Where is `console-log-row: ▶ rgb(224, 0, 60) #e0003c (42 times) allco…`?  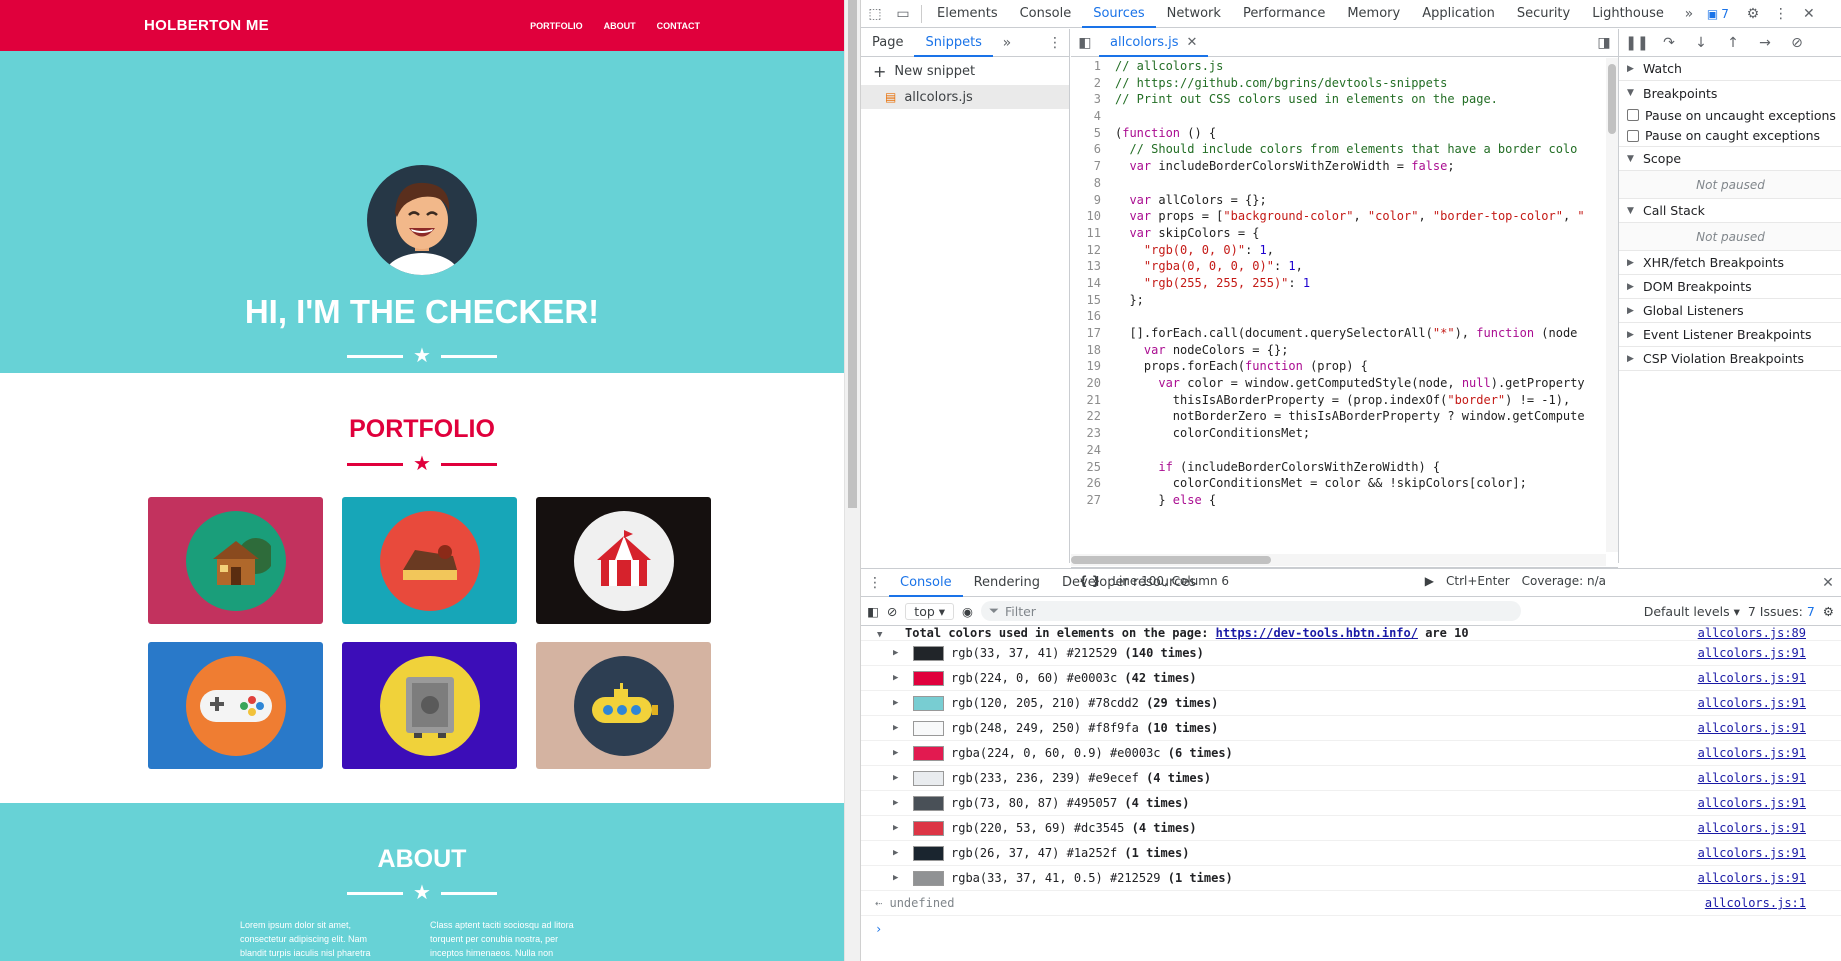 console-log-row: ▶ rgb(224, 0, 60) #e0003c (42 times) allco… is located at coordinates (1351, 678).